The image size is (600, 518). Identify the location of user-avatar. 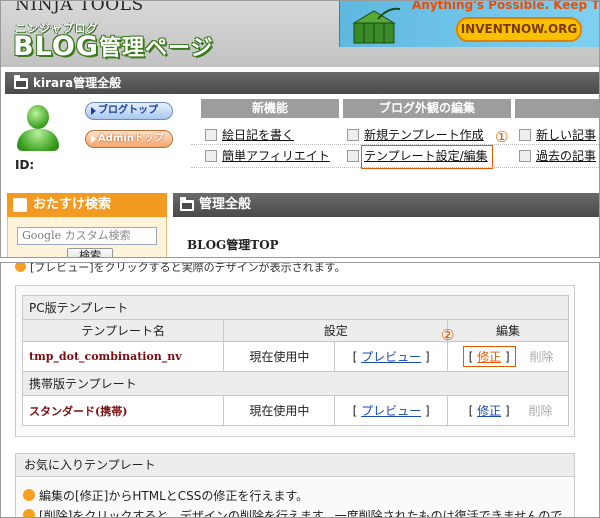
(37, 129).